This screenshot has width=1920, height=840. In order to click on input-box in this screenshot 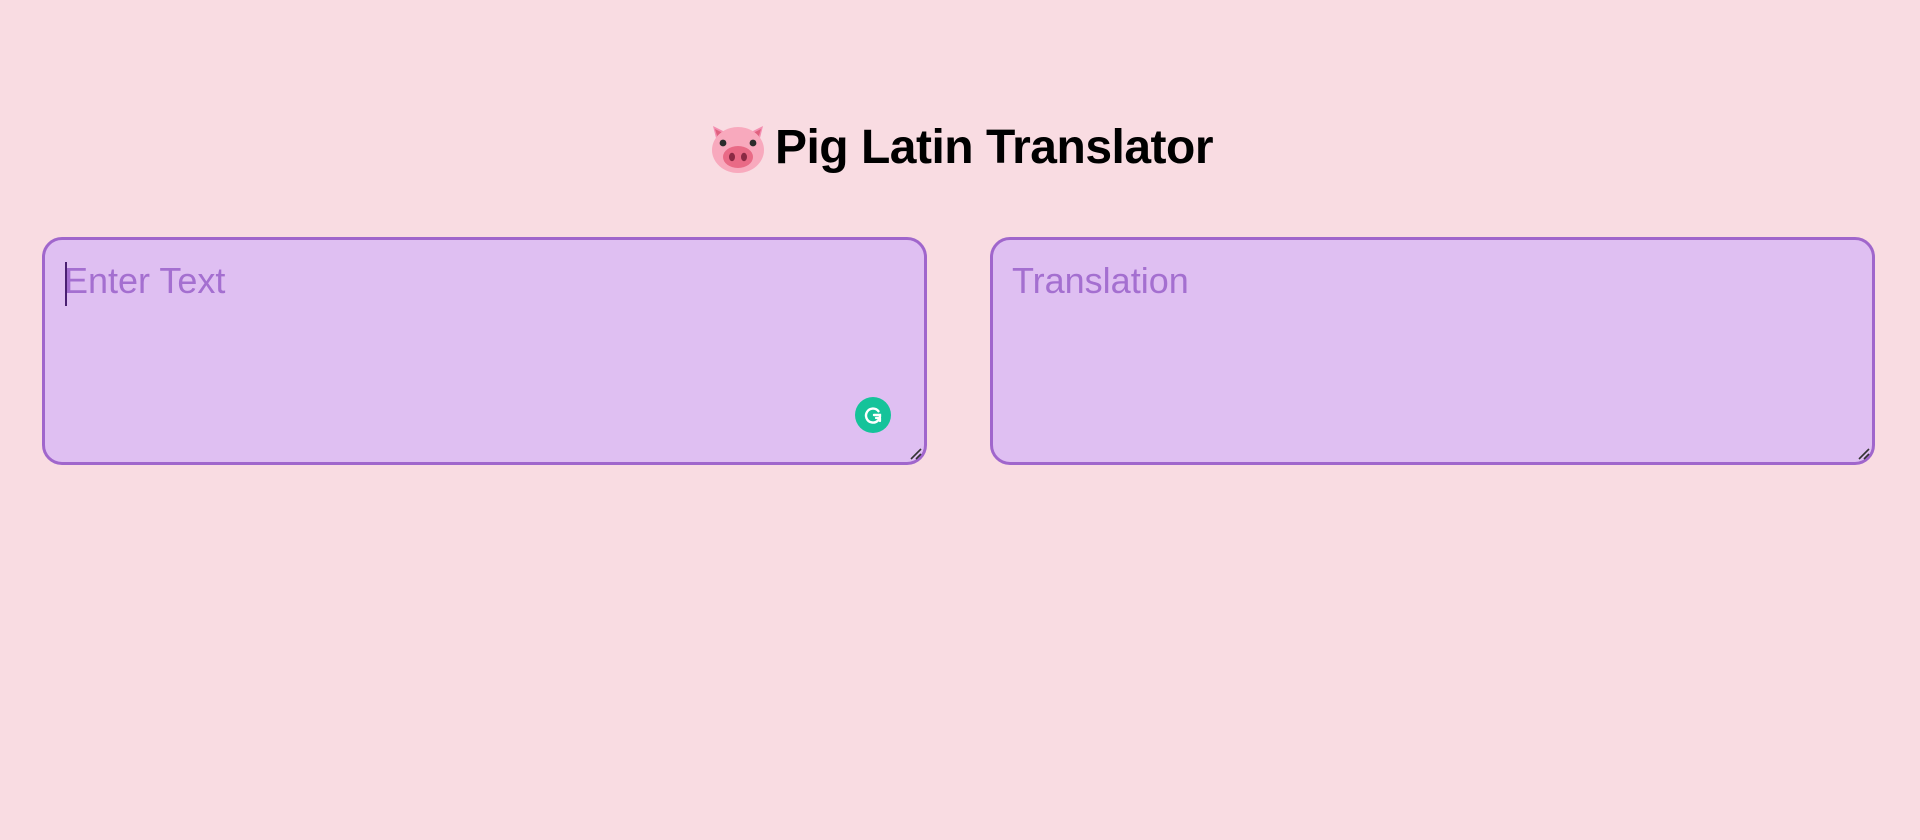, I will do `click(484, 351)`.